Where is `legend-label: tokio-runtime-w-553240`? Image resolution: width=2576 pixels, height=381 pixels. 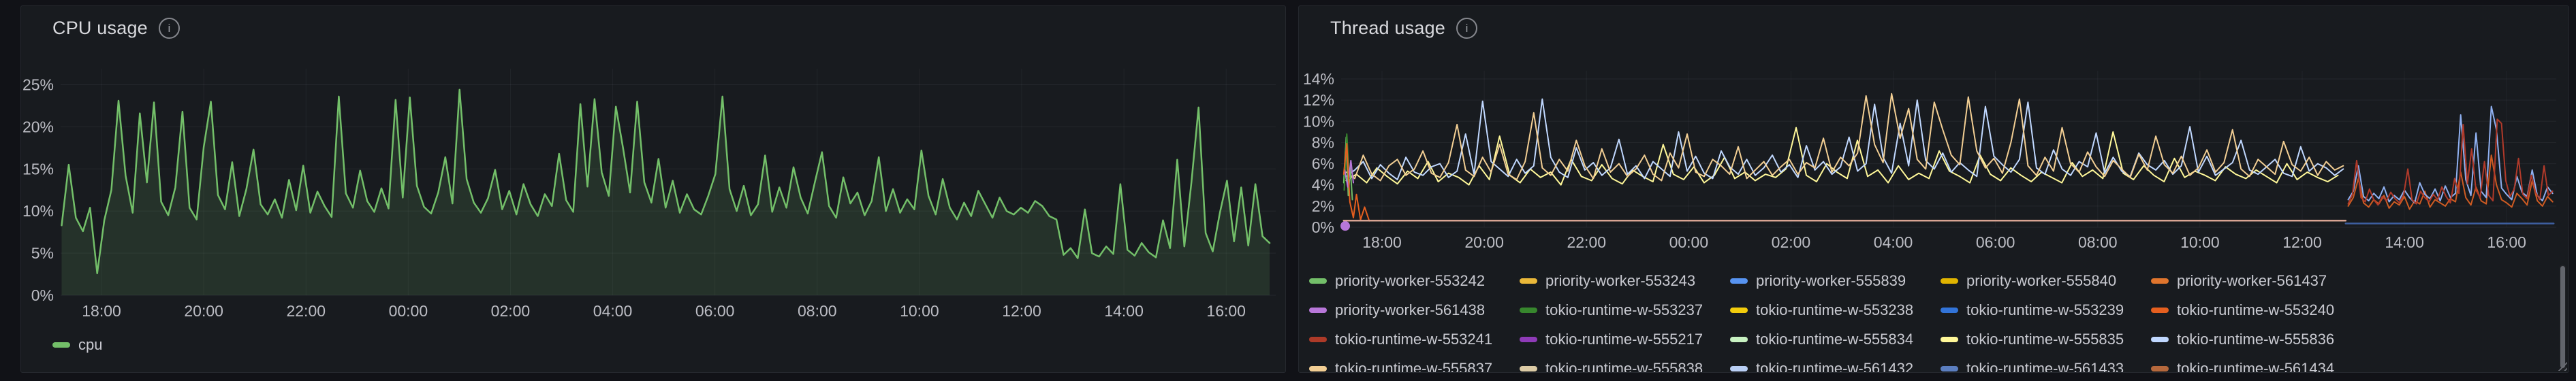
legend-label: tokio-runtime-w-553240 is located at coordinates (2256, 309).